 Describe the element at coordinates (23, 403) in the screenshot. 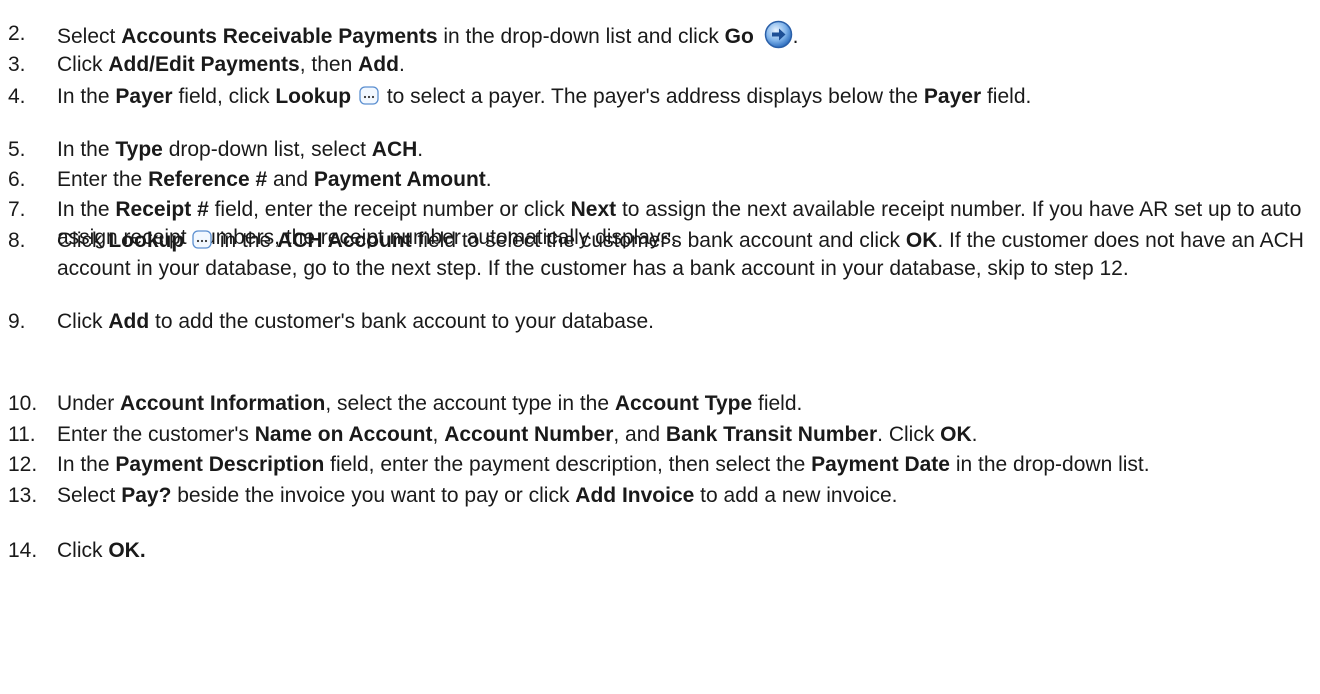

I see `step-number: 10.` at that location.